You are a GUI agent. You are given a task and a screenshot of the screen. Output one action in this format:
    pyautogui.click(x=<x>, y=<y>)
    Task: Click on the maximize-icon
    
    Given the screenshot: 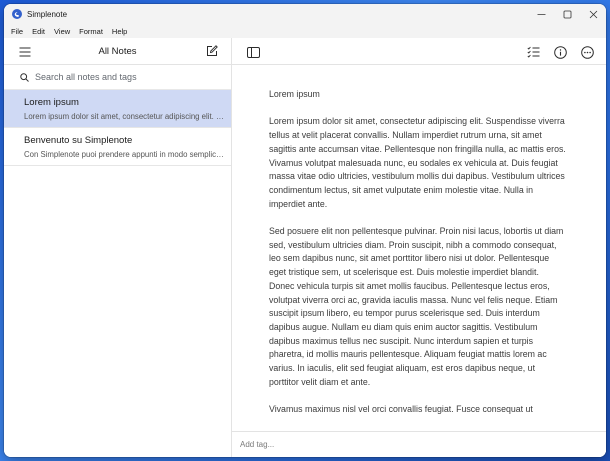 What is the action you would take?
    pyautogui.click(x=567, y=14)
    